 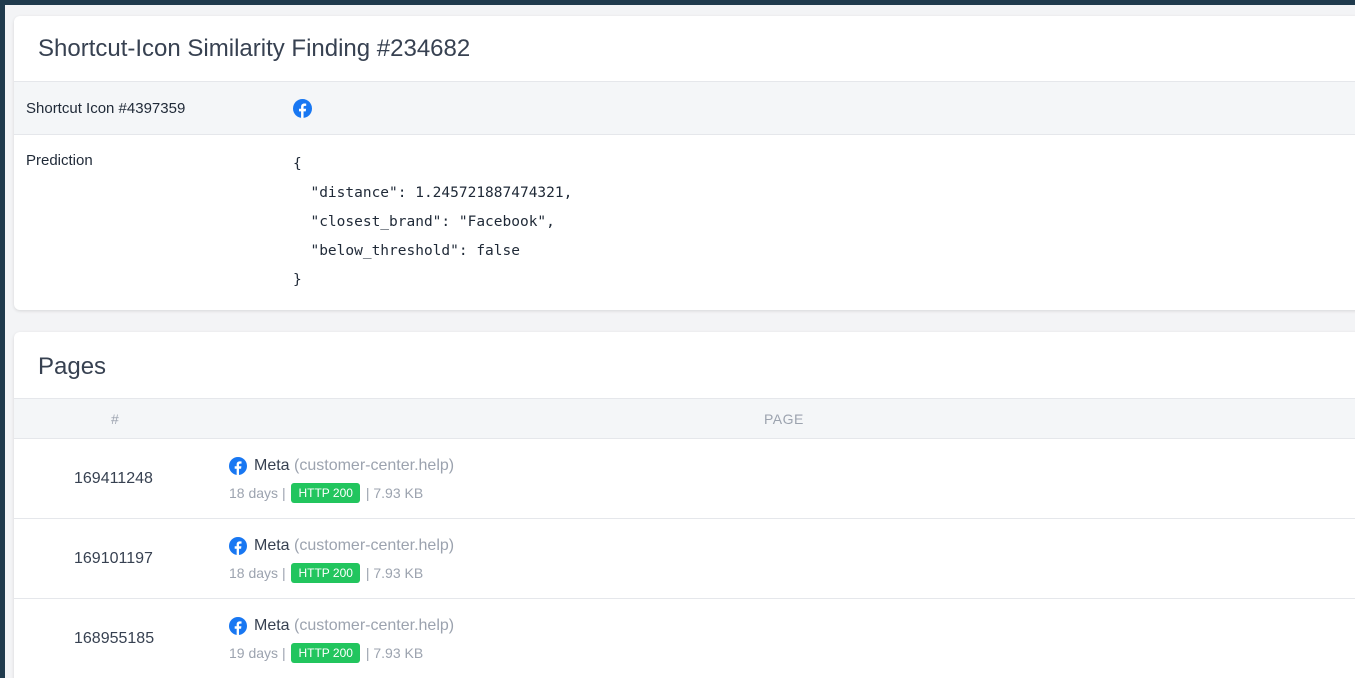 What do you see at coordinates (113, 559) in the screenshot?
I see `page-id: 169101197` at bounding box center [113, 559].